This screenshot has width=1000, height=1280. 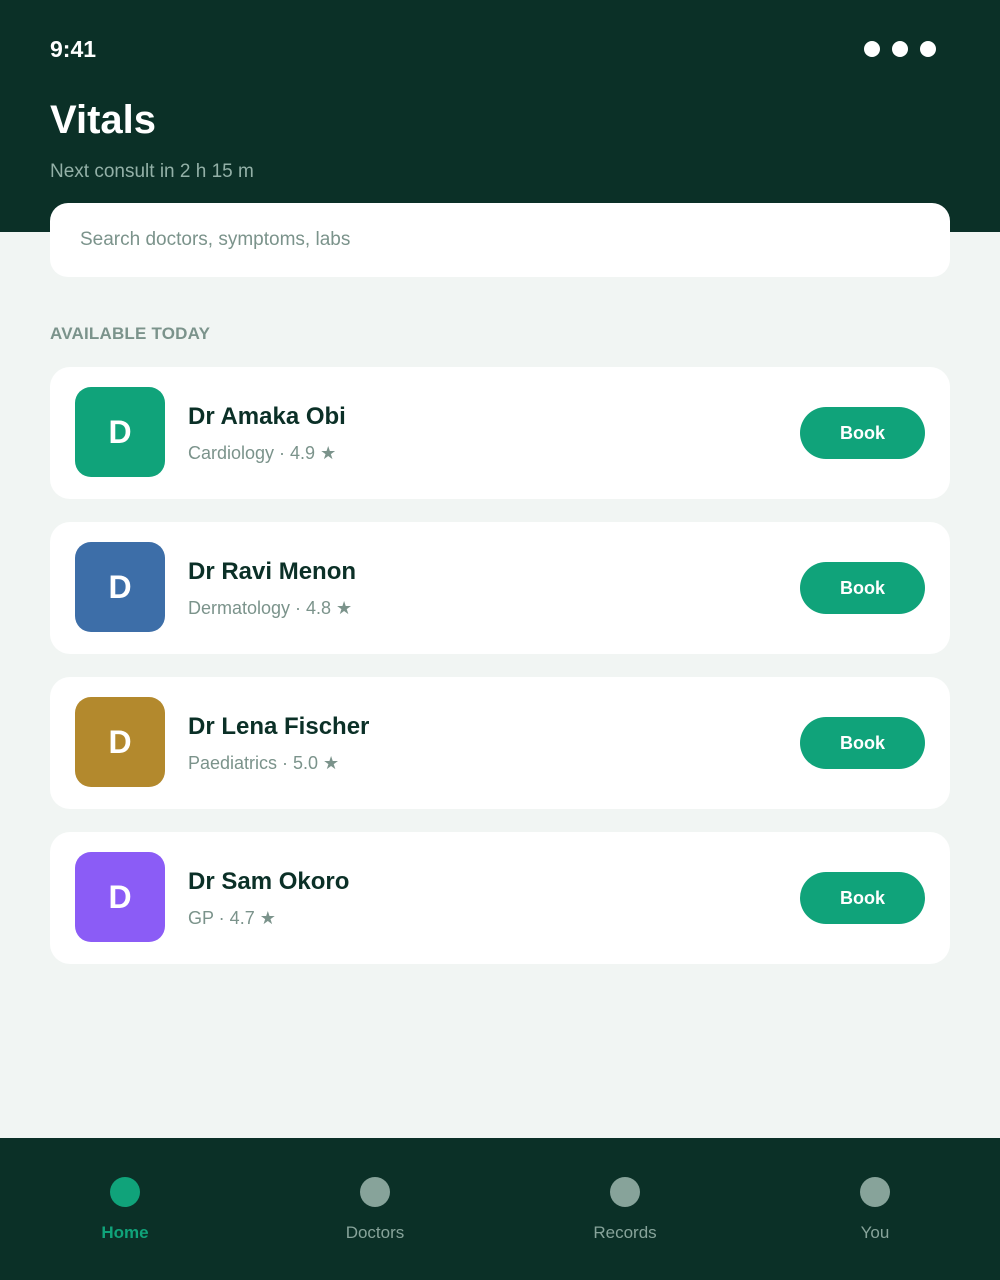 What do you see at coordinates (375, 1209) in the screenshot?
I see `tab-doctors: Doctors` at bounding box center [375, 1209].